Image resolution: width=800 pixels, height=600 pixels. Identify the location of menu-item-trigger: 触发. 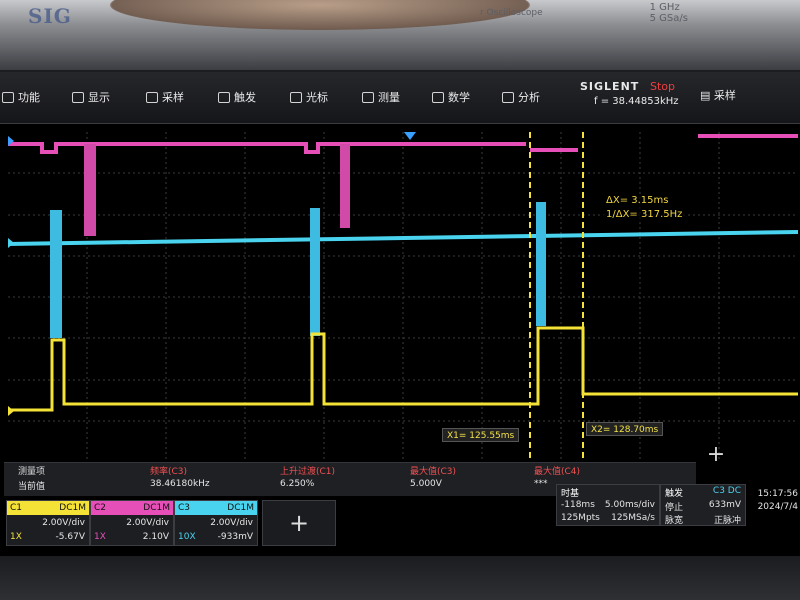
(237, 97).